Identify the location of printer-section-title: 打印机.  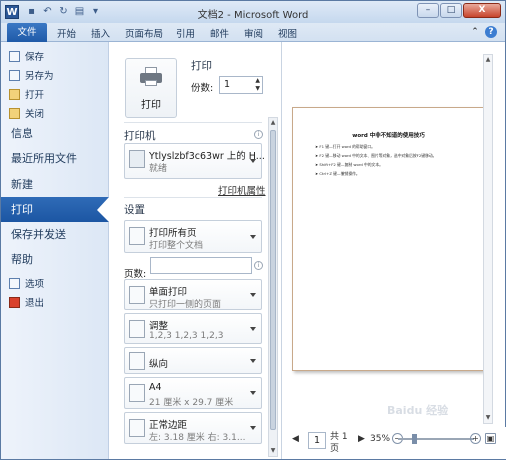
(140, 136).